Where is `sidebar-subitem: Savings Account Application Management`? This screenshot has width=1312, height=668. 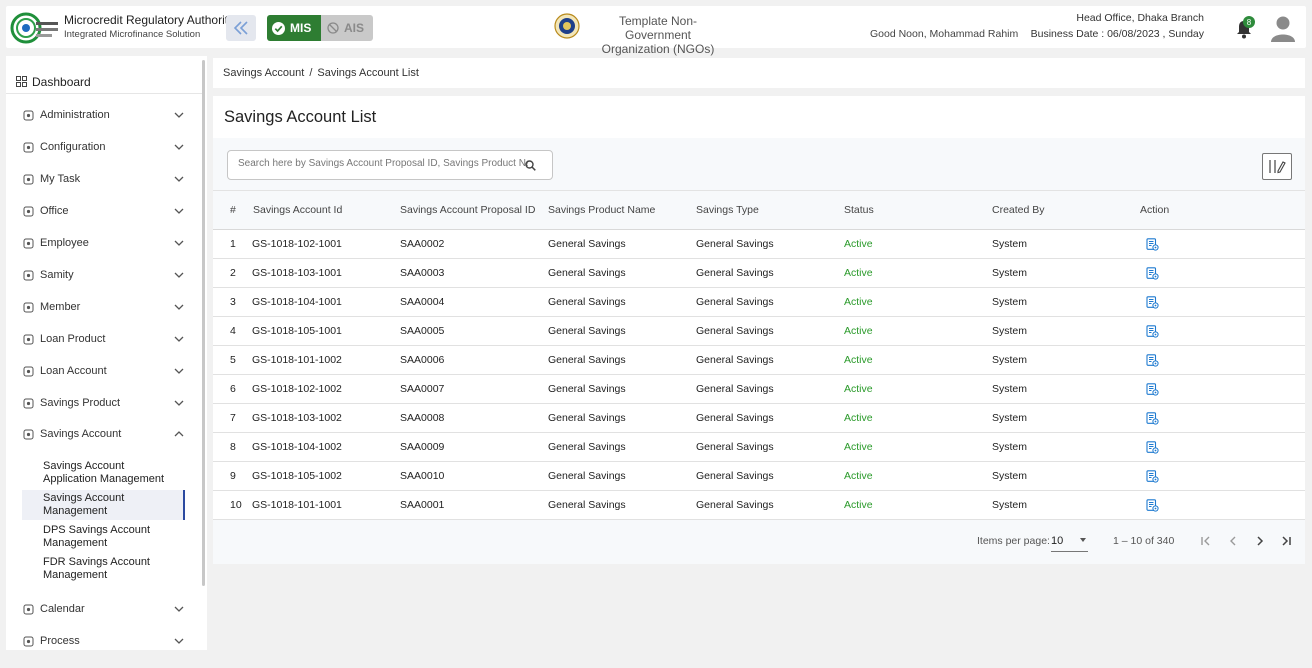
sidebar-subitem: Savings Account Application Management is located at coordinates (103, 473).